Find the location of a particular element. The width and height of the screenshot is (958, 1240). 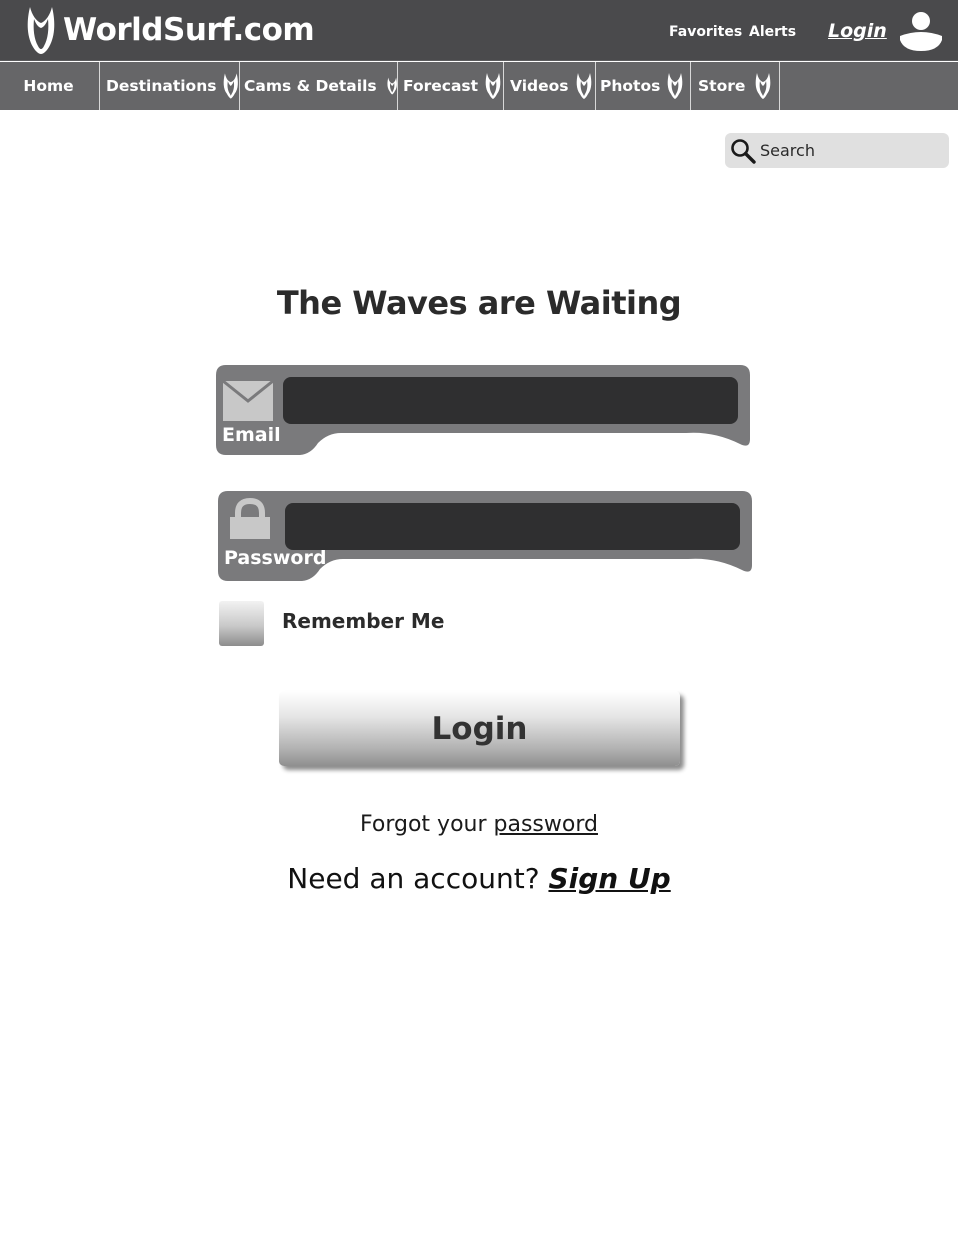

surfboard-fin-icon is located at coordinates (41, 30).